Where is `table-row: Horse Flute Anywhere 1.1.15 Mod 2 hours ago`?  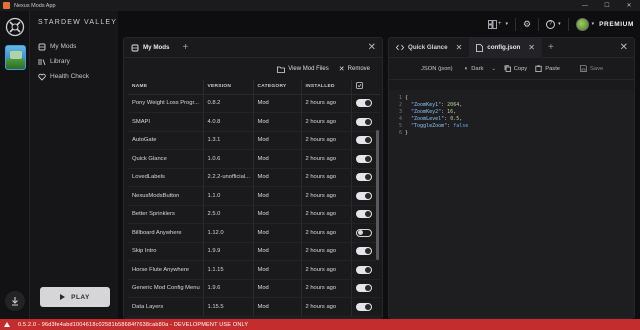 table-row: Horse Flute Anywhere 1.1.15 Mod 2 hours ago is located at coordinates (254, 270).